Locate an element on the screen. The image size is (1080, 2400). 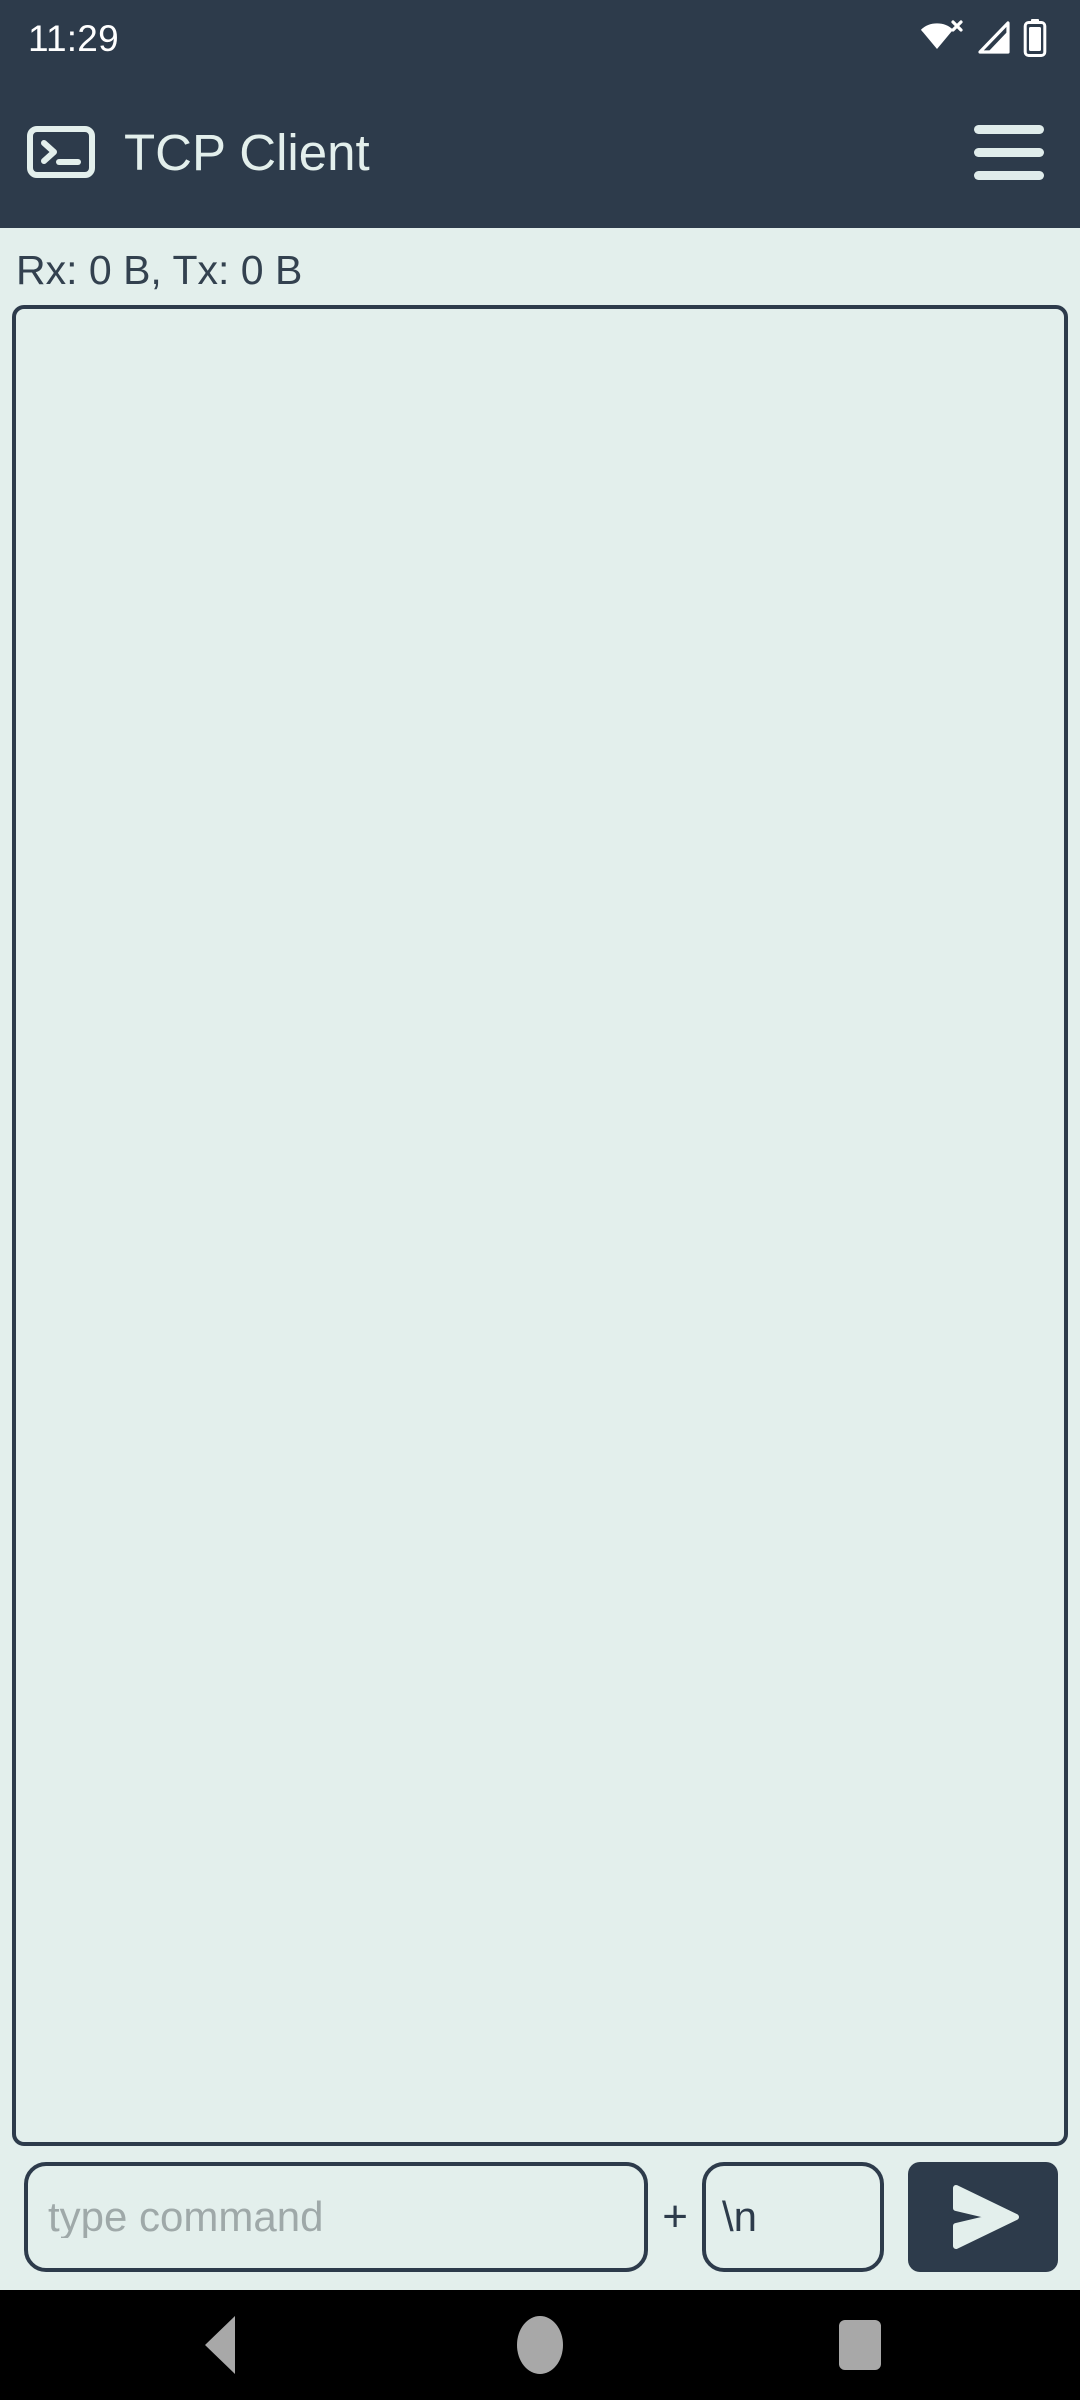
line-ending-input: \n is located at coordinates (793, 2217).